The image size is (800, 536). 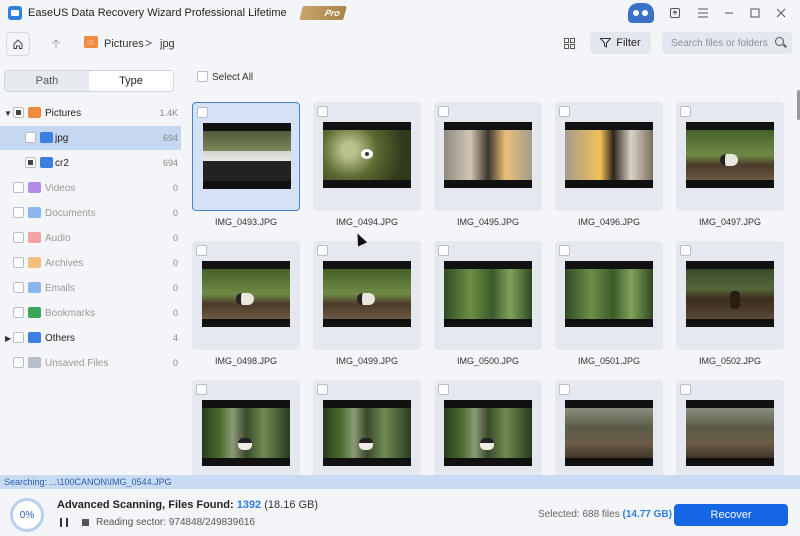 I want to click on share-icon, so click(x=675, y=13).